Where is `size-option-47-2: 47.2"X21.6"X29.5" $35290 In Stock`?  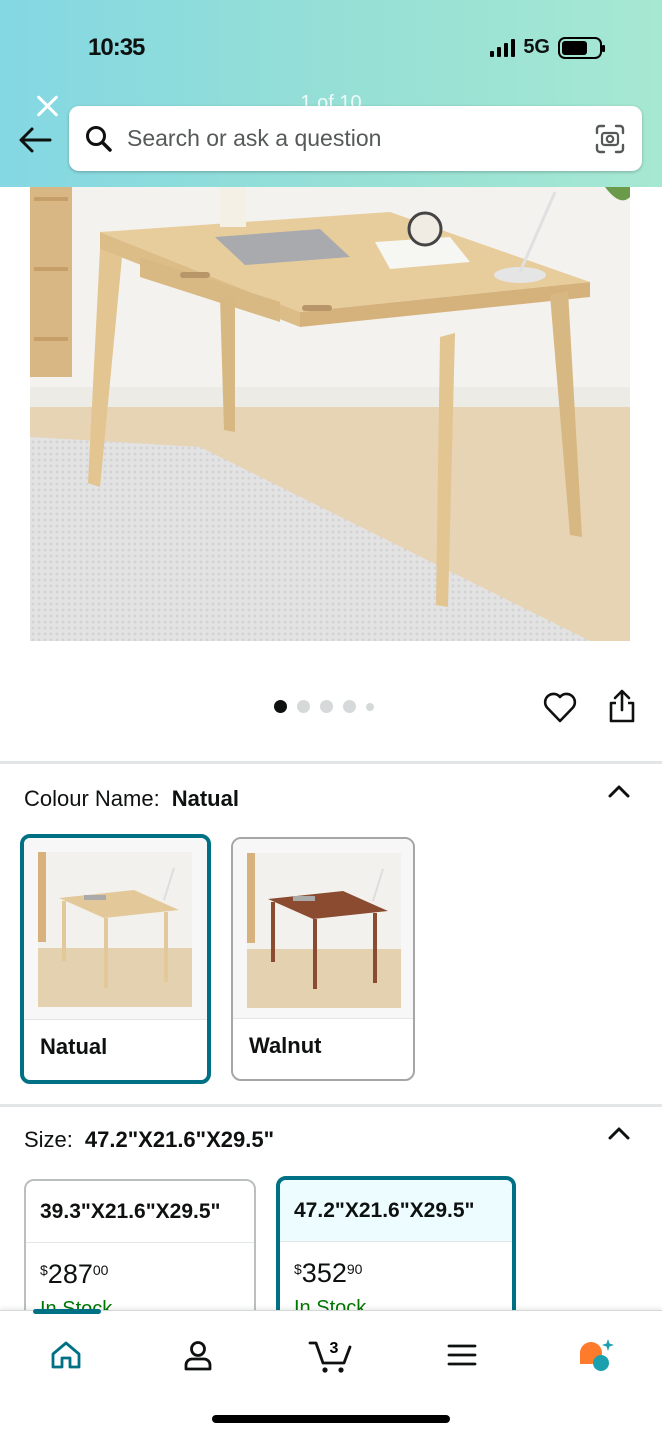 size-option-47-2: 47.2"X21.6"X29.5" $35290 In Stock is located at coordinates (396, 1252).